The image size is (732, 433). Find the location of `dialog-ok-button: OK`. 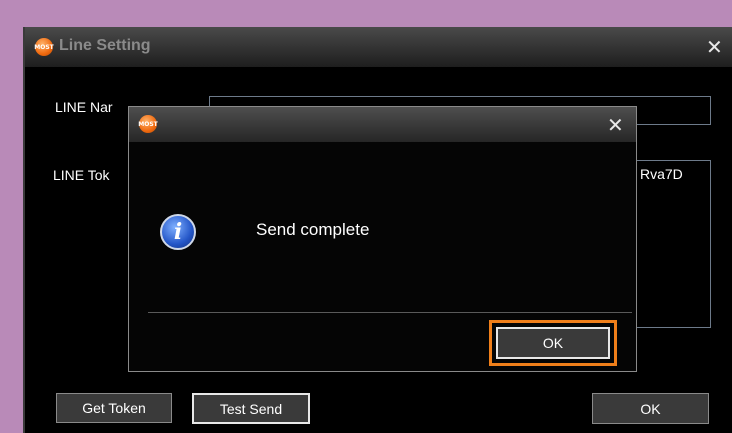

dialog-ok-button: OK is located at coordinates (553, 343).